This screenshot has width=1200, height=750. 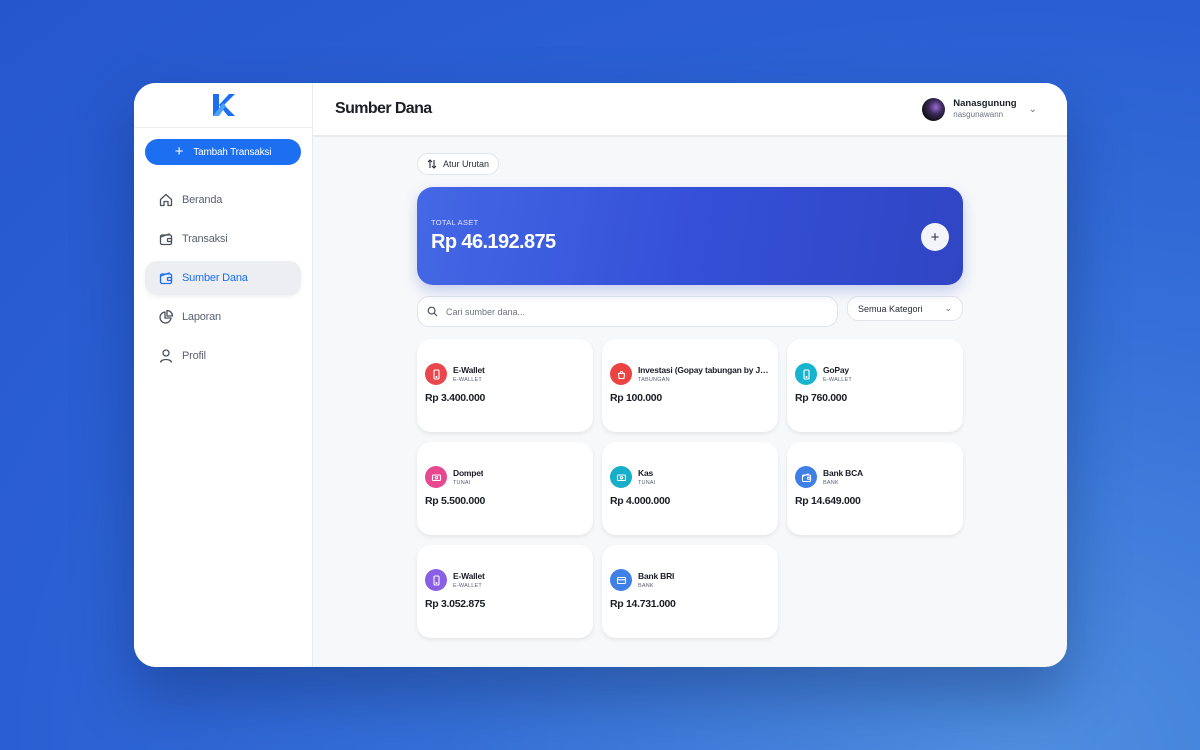 I want to click on category-select: Semua Kategori ⌄, so click(x=905, y=308).